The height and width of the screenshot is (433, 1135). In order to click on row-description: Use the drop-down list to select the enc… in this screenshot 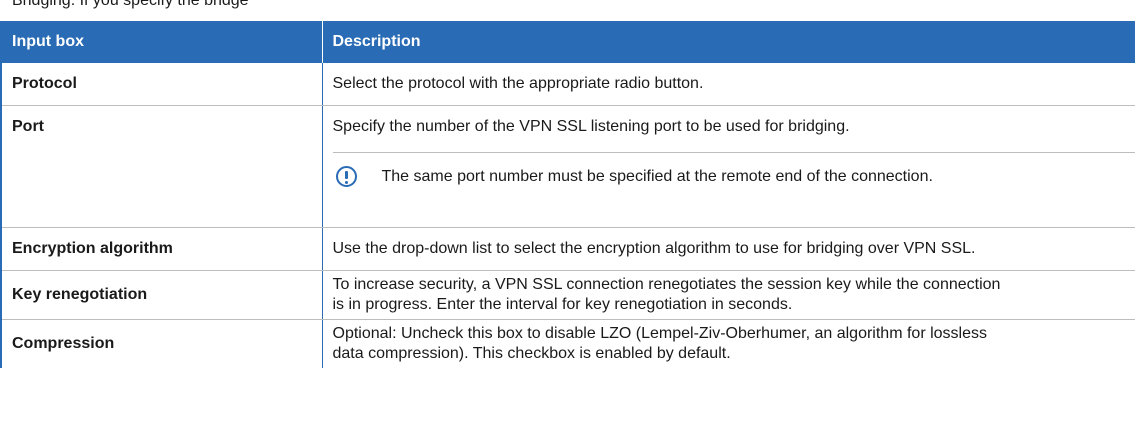, I will do `click(728, 249)`.